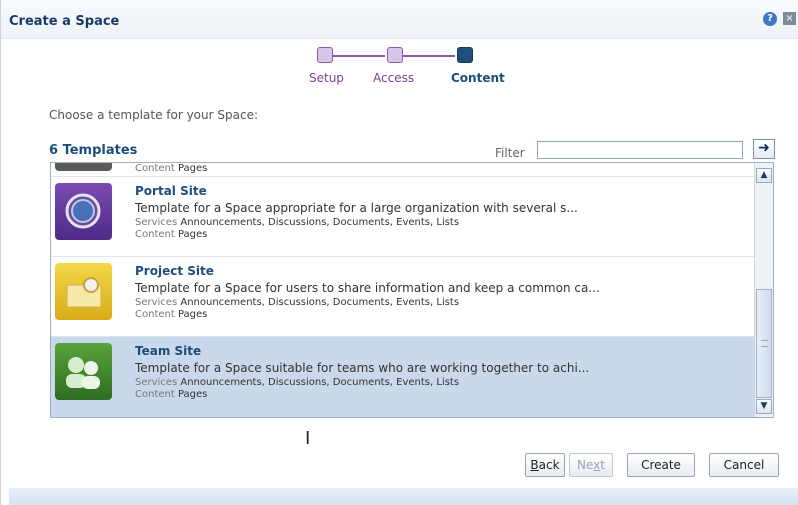  I want to click on team-people-icon, so click(83, 371).